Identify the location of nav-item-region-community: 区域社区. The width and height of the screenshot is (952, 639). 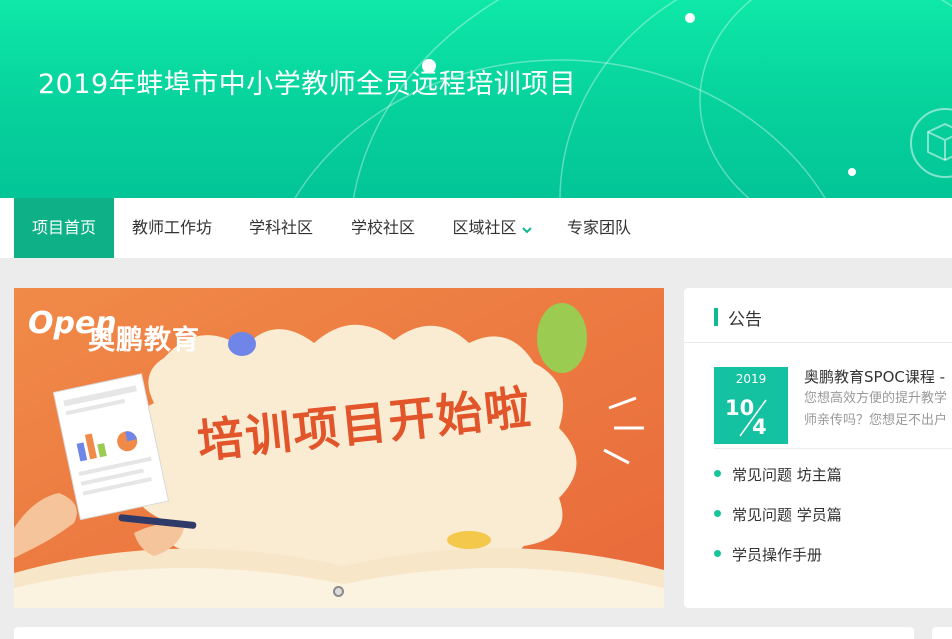
(492, 228).